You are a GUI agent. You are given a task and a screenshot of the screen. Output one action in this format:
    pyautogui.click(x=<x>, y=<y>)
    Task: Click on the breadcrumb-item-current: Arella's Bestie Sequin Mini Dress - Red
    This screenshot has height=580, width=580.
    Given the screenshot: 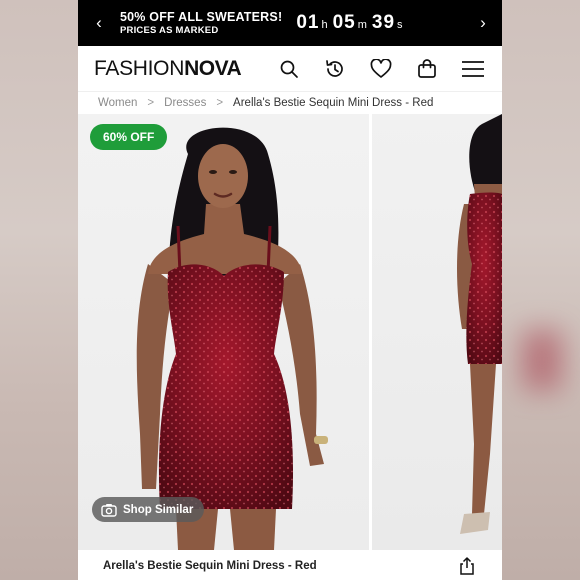 What is the action you would take?
    pyautogui.click(x=333, y=103)
    